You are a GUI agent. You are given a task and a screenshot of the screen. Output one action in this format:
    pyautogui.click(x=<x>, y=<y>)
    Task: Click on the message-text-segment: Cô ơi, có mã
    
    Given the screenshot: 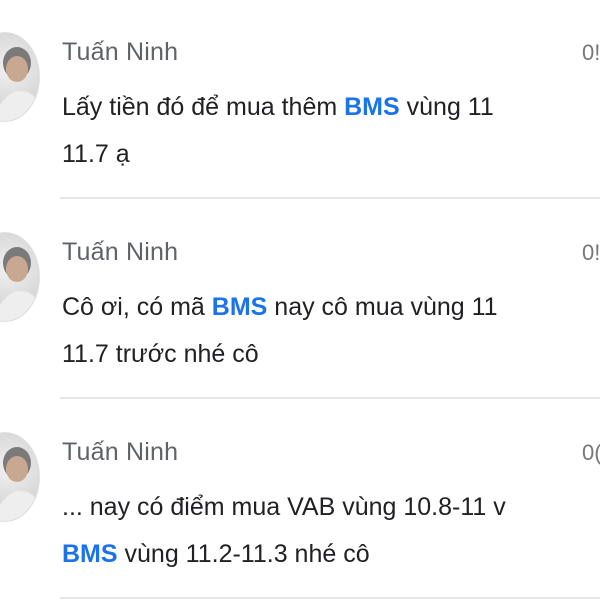 What is the action you would take?
    pyautogui.click(x=137, y=307)
    